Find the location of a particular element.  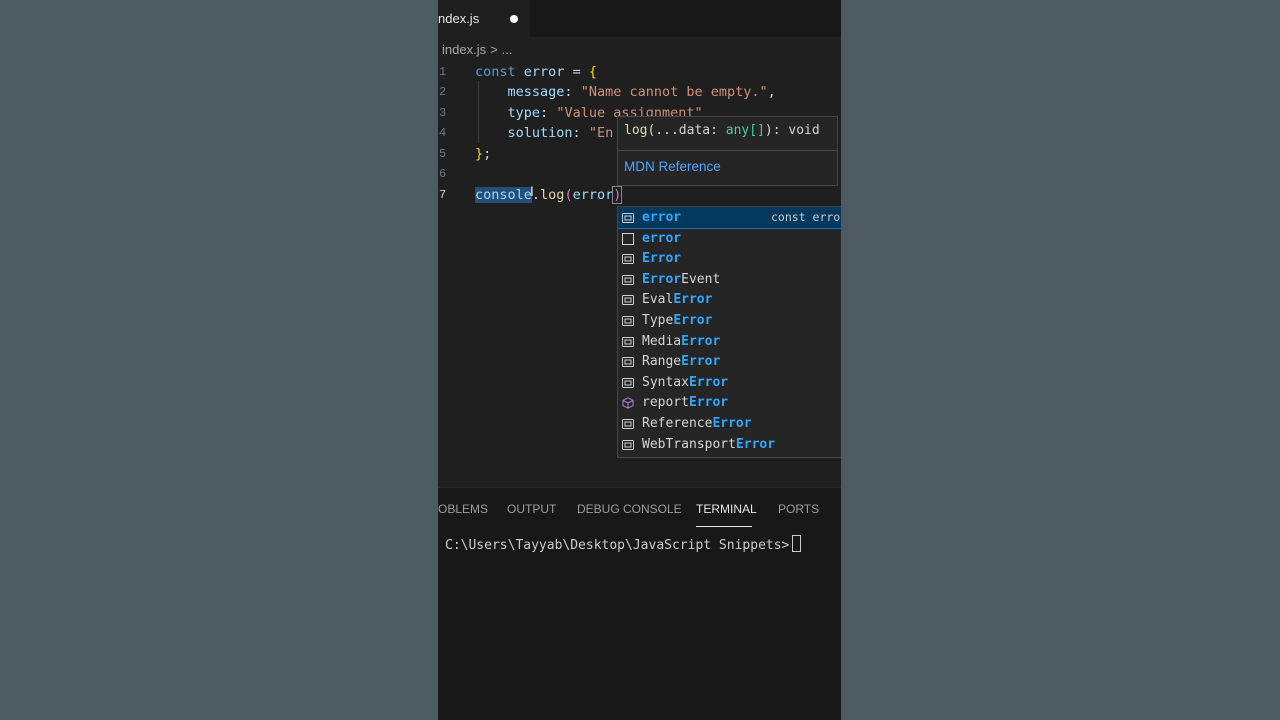

suggestion-label: reportError is located at coordinates (685, 402).